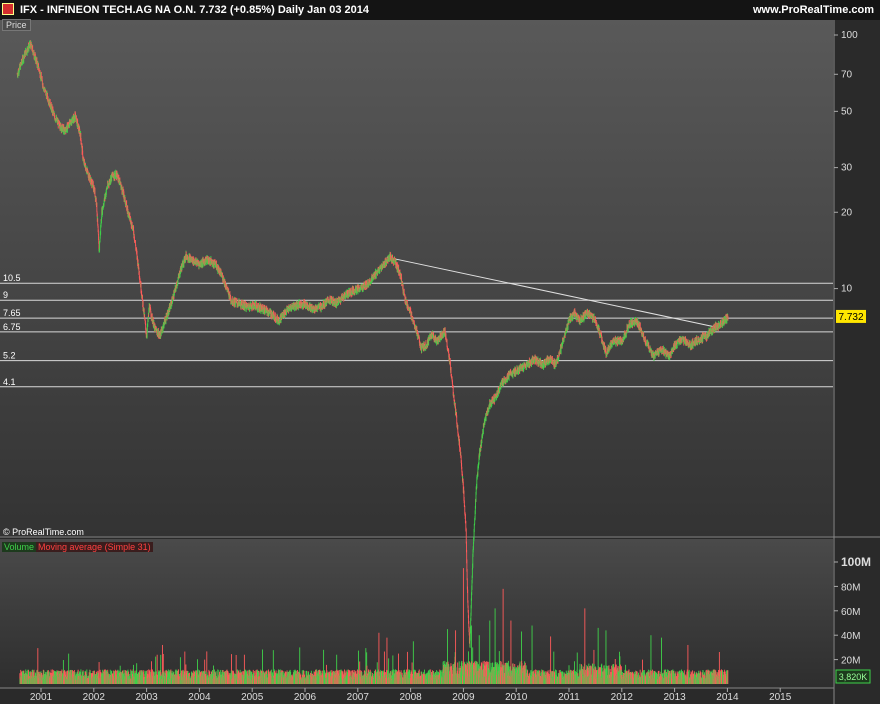 Image resolution: width=880 pixels, height=704 pixels. What do you see at coordinates (41, 697) in the screenshot?
I see `time-tick-label: 2001` at bounding box center [41, 697].